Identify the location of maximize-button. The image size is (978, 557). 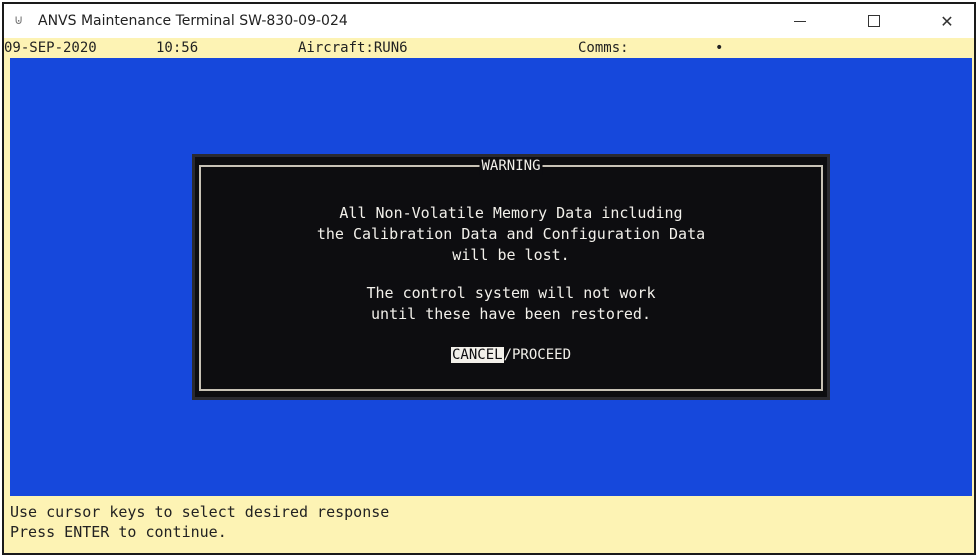
(874, 21).